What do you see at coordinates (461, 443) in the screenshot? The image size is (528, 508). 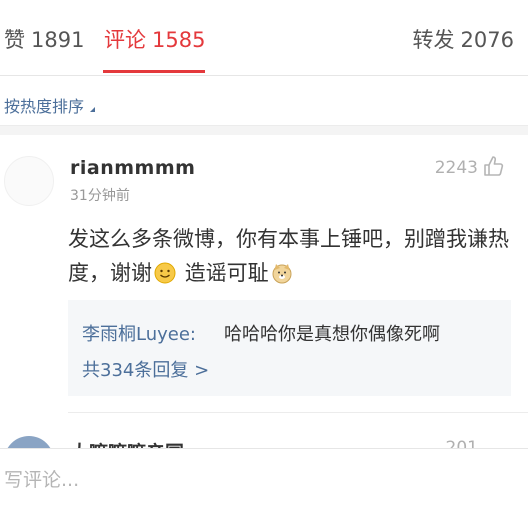 I see `comment-like-count: 201` at bounding box center [461, 443].